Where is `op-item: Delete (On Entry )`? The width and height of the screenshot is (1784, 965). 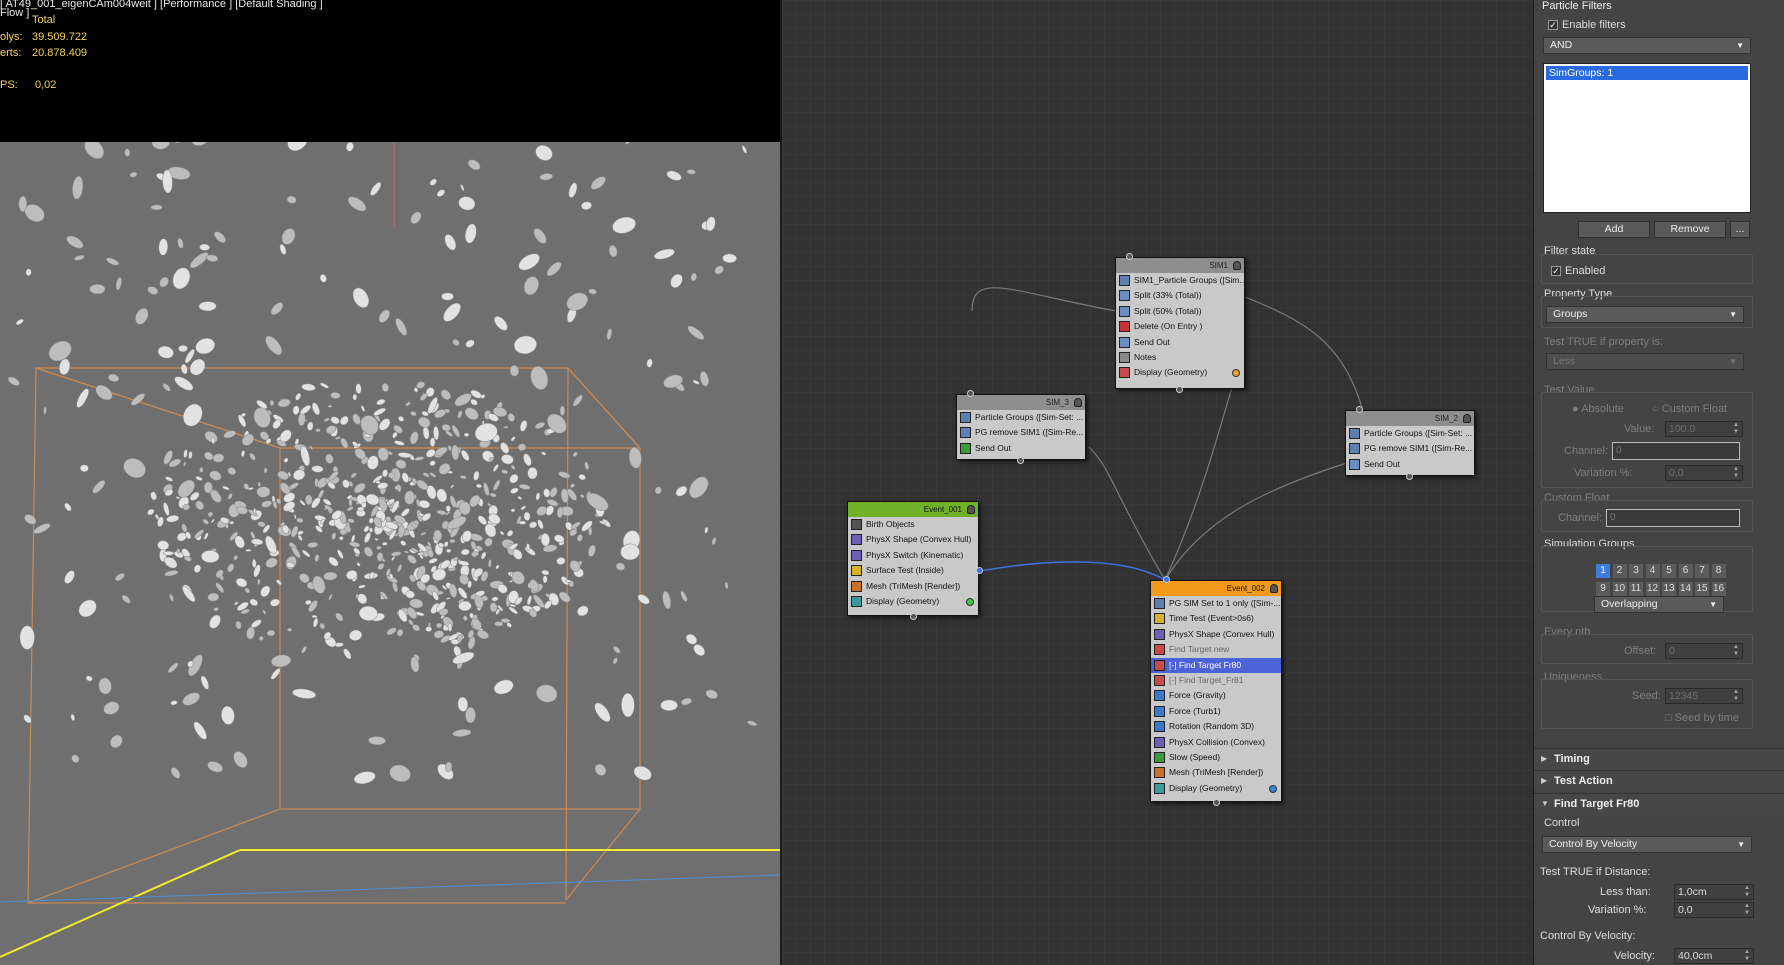
op-item: Delete (On Entry ) is located at coordinates (1180, 326).